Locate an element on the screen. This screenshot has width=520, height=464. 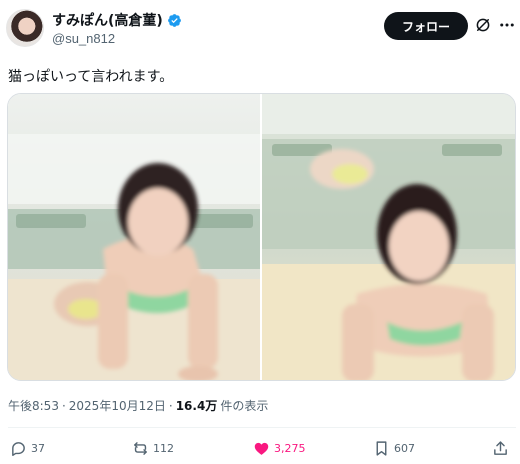
divider is located at coordinates (262, 427).